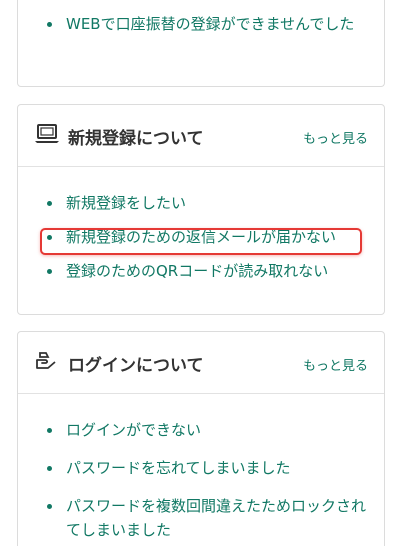 This screenshot has height=546, width=405. I want to click on faq-card-account-transfer: WEBで口座振替の登録ができませんでした, so click(201, 43).